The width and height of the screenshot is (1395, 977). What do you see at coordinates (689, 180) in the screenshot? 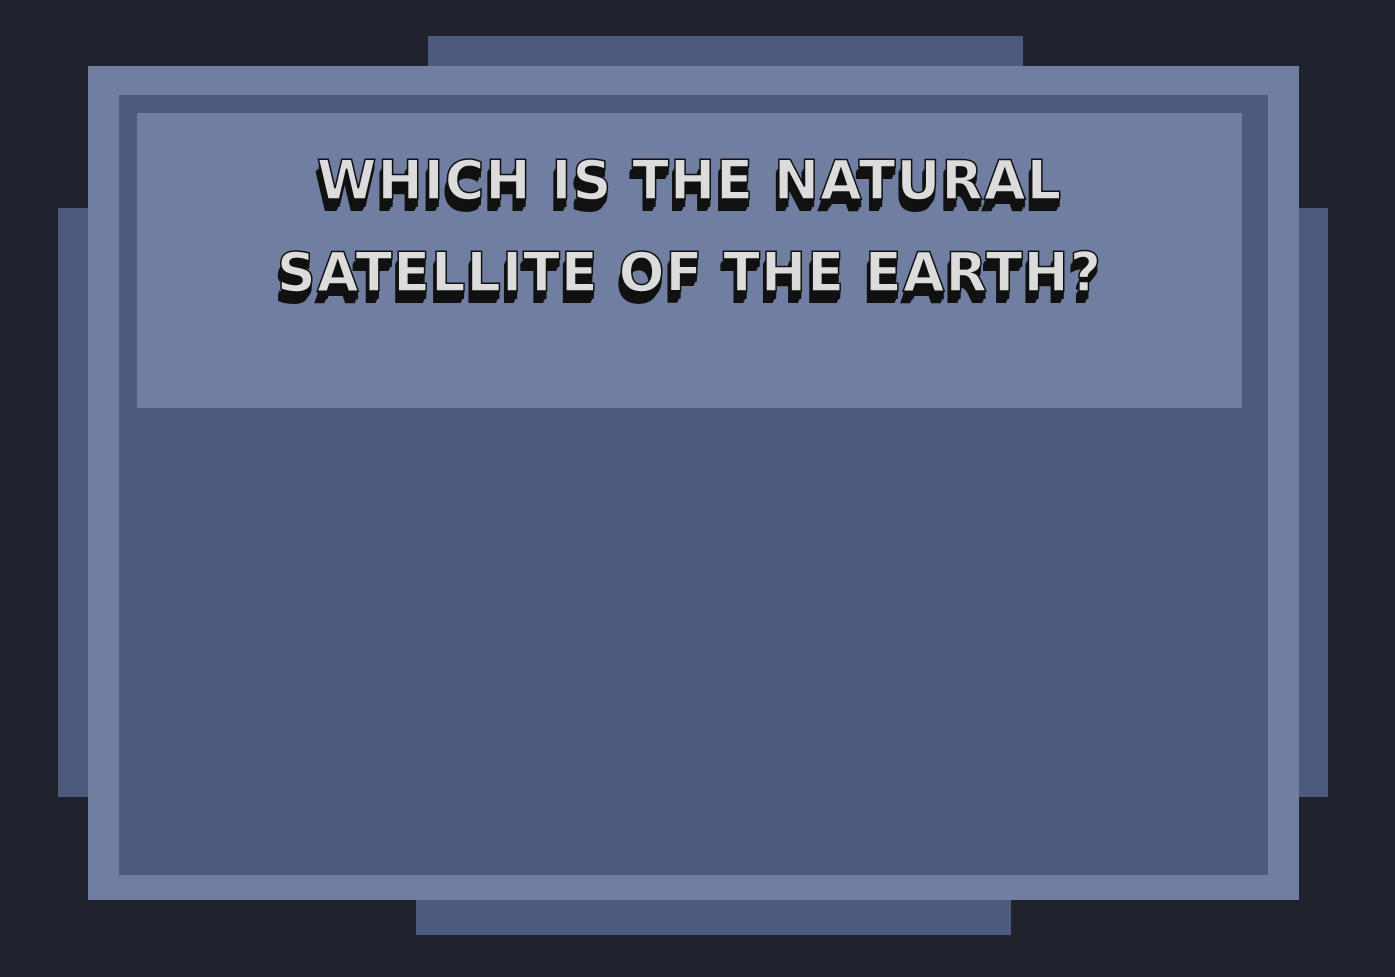
I see `question-line-1: WHICH IS THE NATURAL` at bounding box center [689, 180].